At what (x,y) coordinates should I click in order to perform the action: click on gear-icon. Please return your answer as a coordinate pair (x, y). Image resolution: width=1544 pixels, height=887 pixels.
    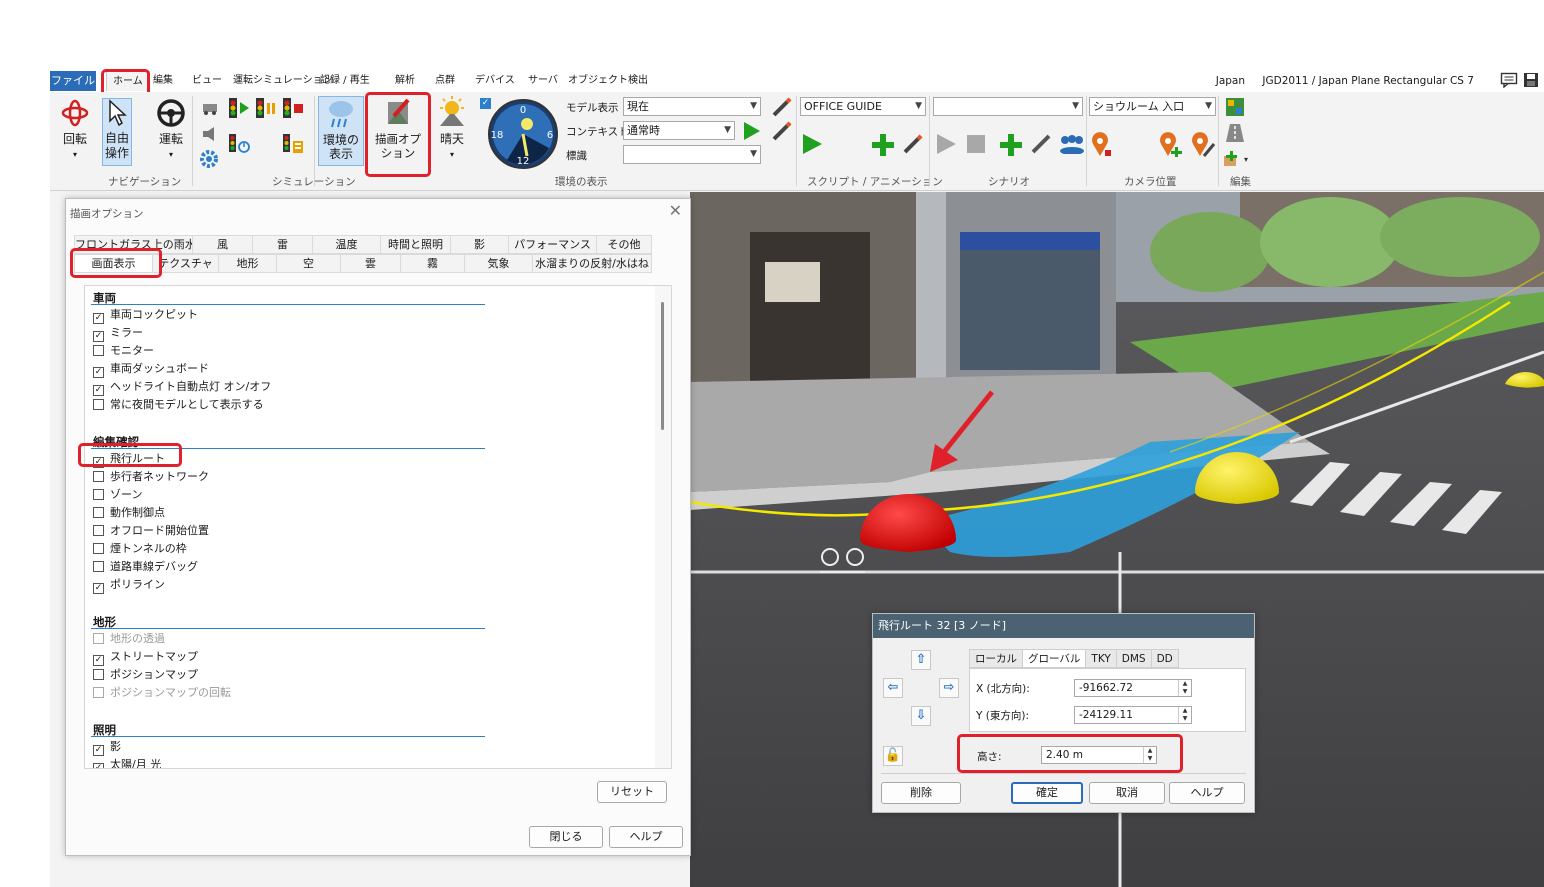
    Looking at the image, I should click on (209, 159).